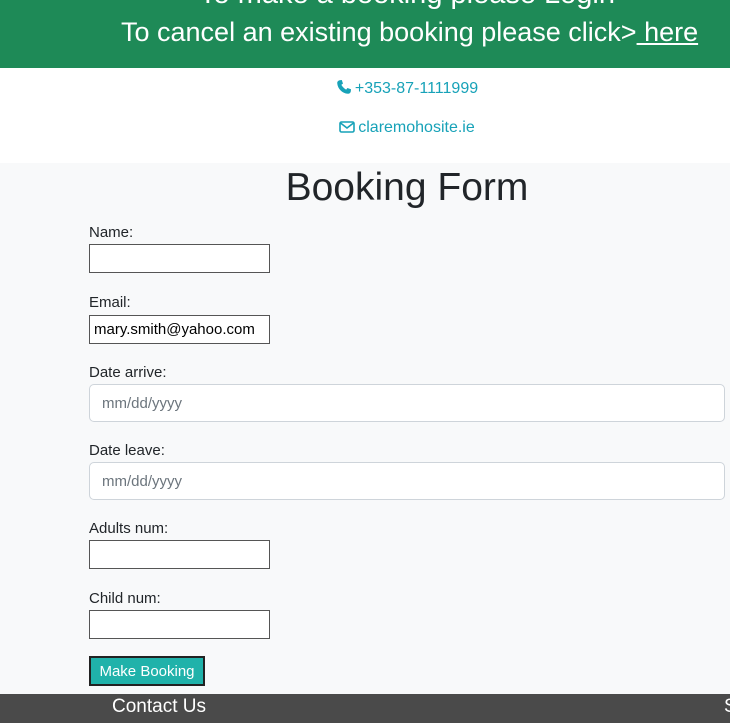 This screenshot has height=723, width=730. Describe the element at coordinates (365, 5) in the screenshot. I see `login-prompt: To make a booking please Login` at that location.